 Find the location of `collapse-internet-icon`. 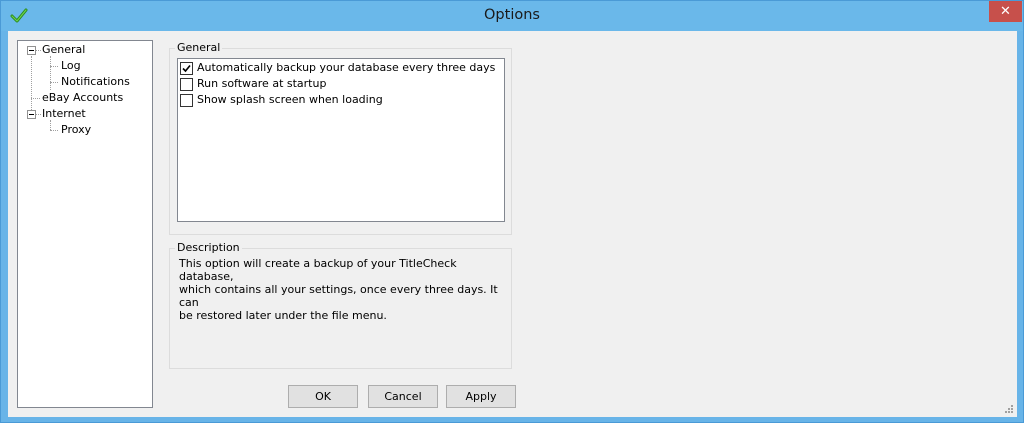

collapse-internet-icon is located at coordinates (31, 114).